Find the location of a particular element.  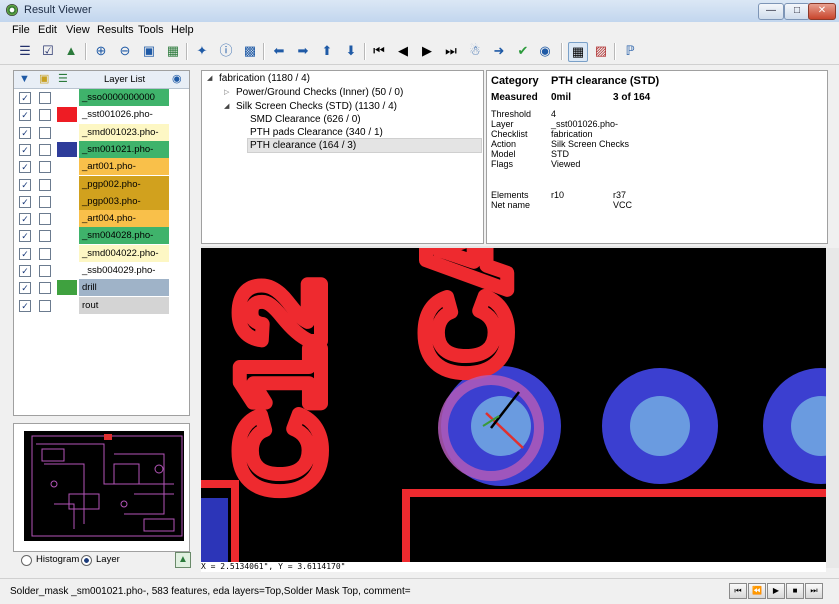

layer-row: ✓ _pgp002.pho- is located at coordinates (101, 184).